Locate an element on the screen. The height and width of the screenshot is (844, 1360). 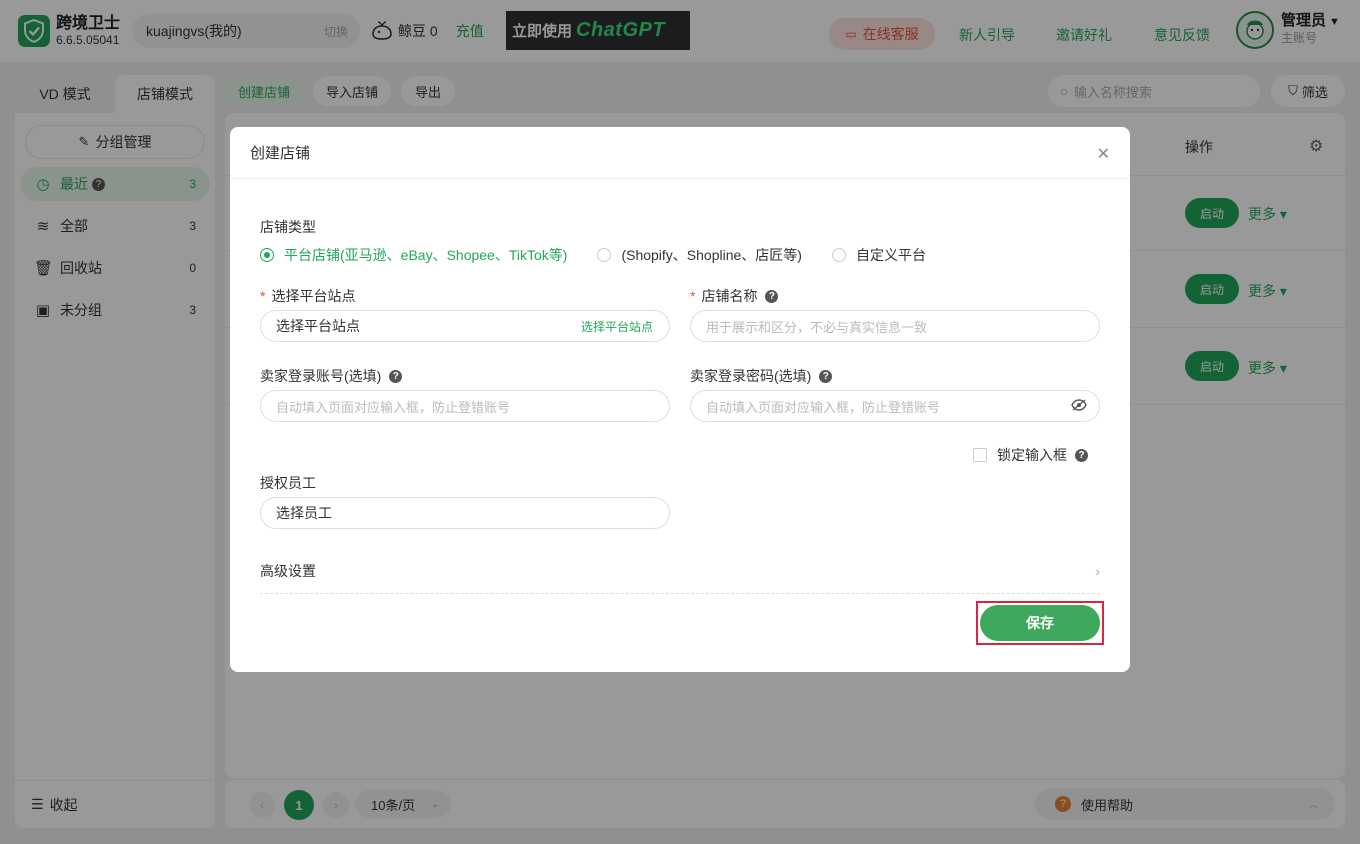
close-icon: ✕ is located at coordinates (1103, 155).